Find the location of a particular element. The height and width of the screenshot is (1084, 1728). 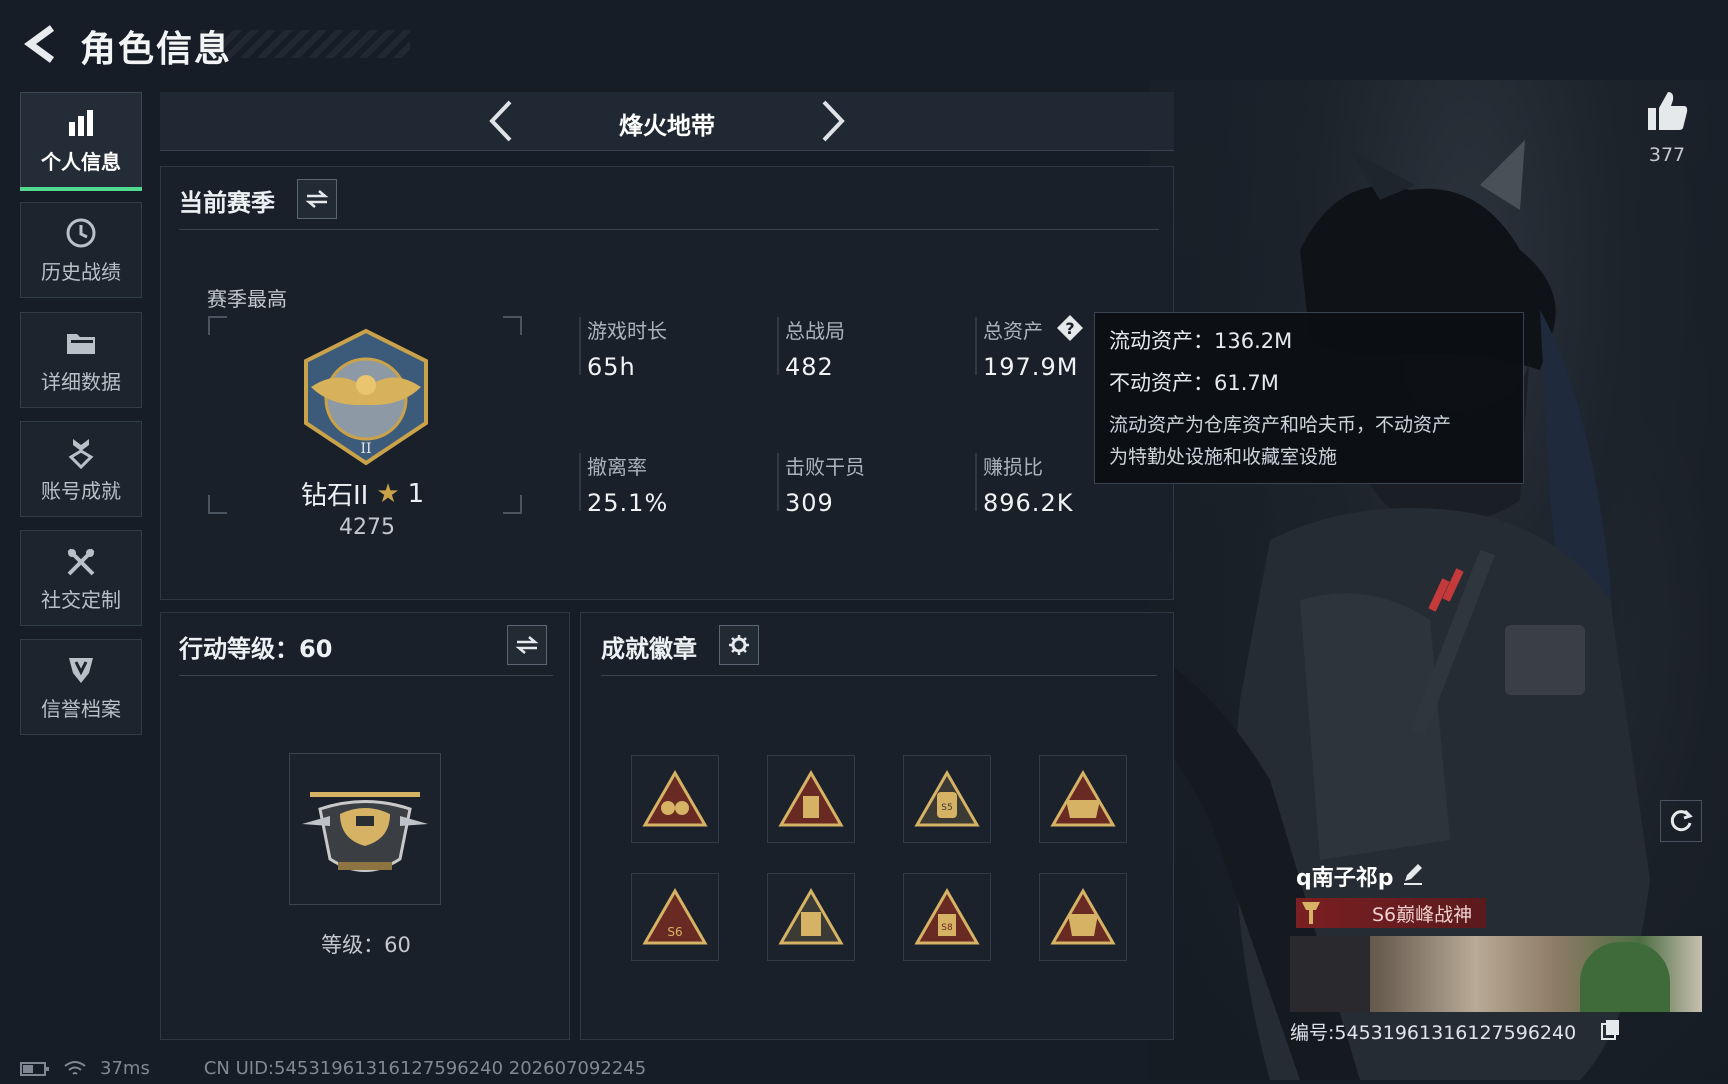

sidebar-item-label: 账号成就 is located at coordinates (81, 490).